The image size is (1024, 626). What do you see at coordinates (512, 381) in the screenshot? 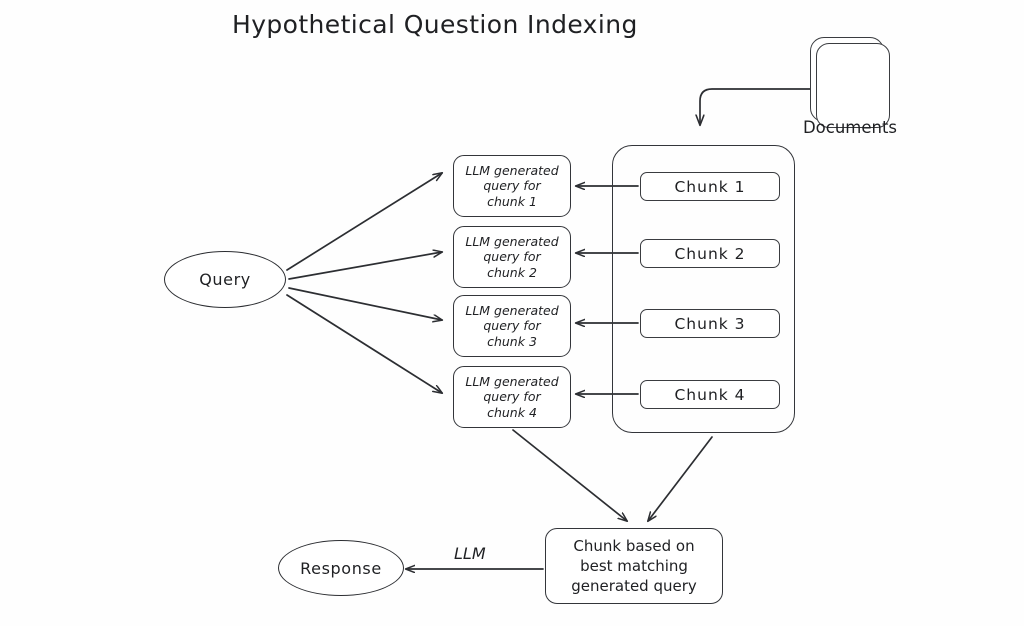
I see `generated-query-4-line1: LLM generated` at bounding box center [512, 381].